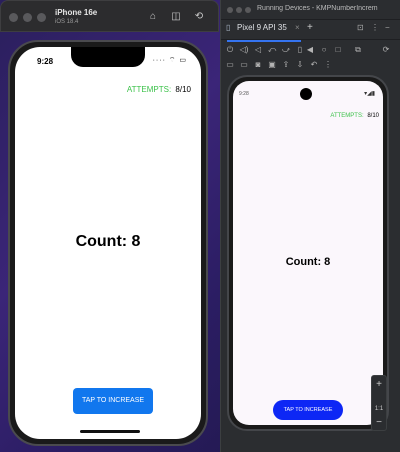 The image size is (400, 452). Describe the element at coordinates (338, 50) in the screenshot. I see `overview-icon: □` at that location.